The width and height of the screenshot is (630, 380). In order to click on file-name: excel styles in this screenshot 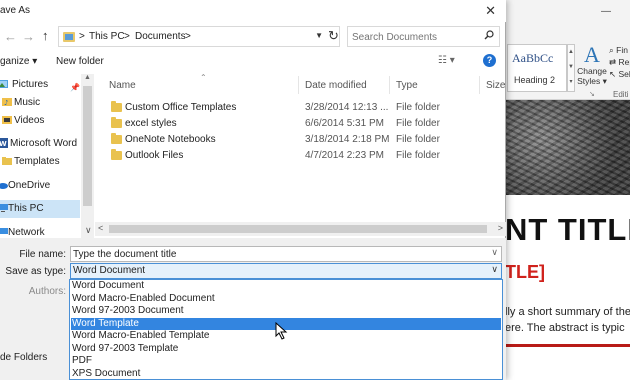, I will do `click(151, 123)`.